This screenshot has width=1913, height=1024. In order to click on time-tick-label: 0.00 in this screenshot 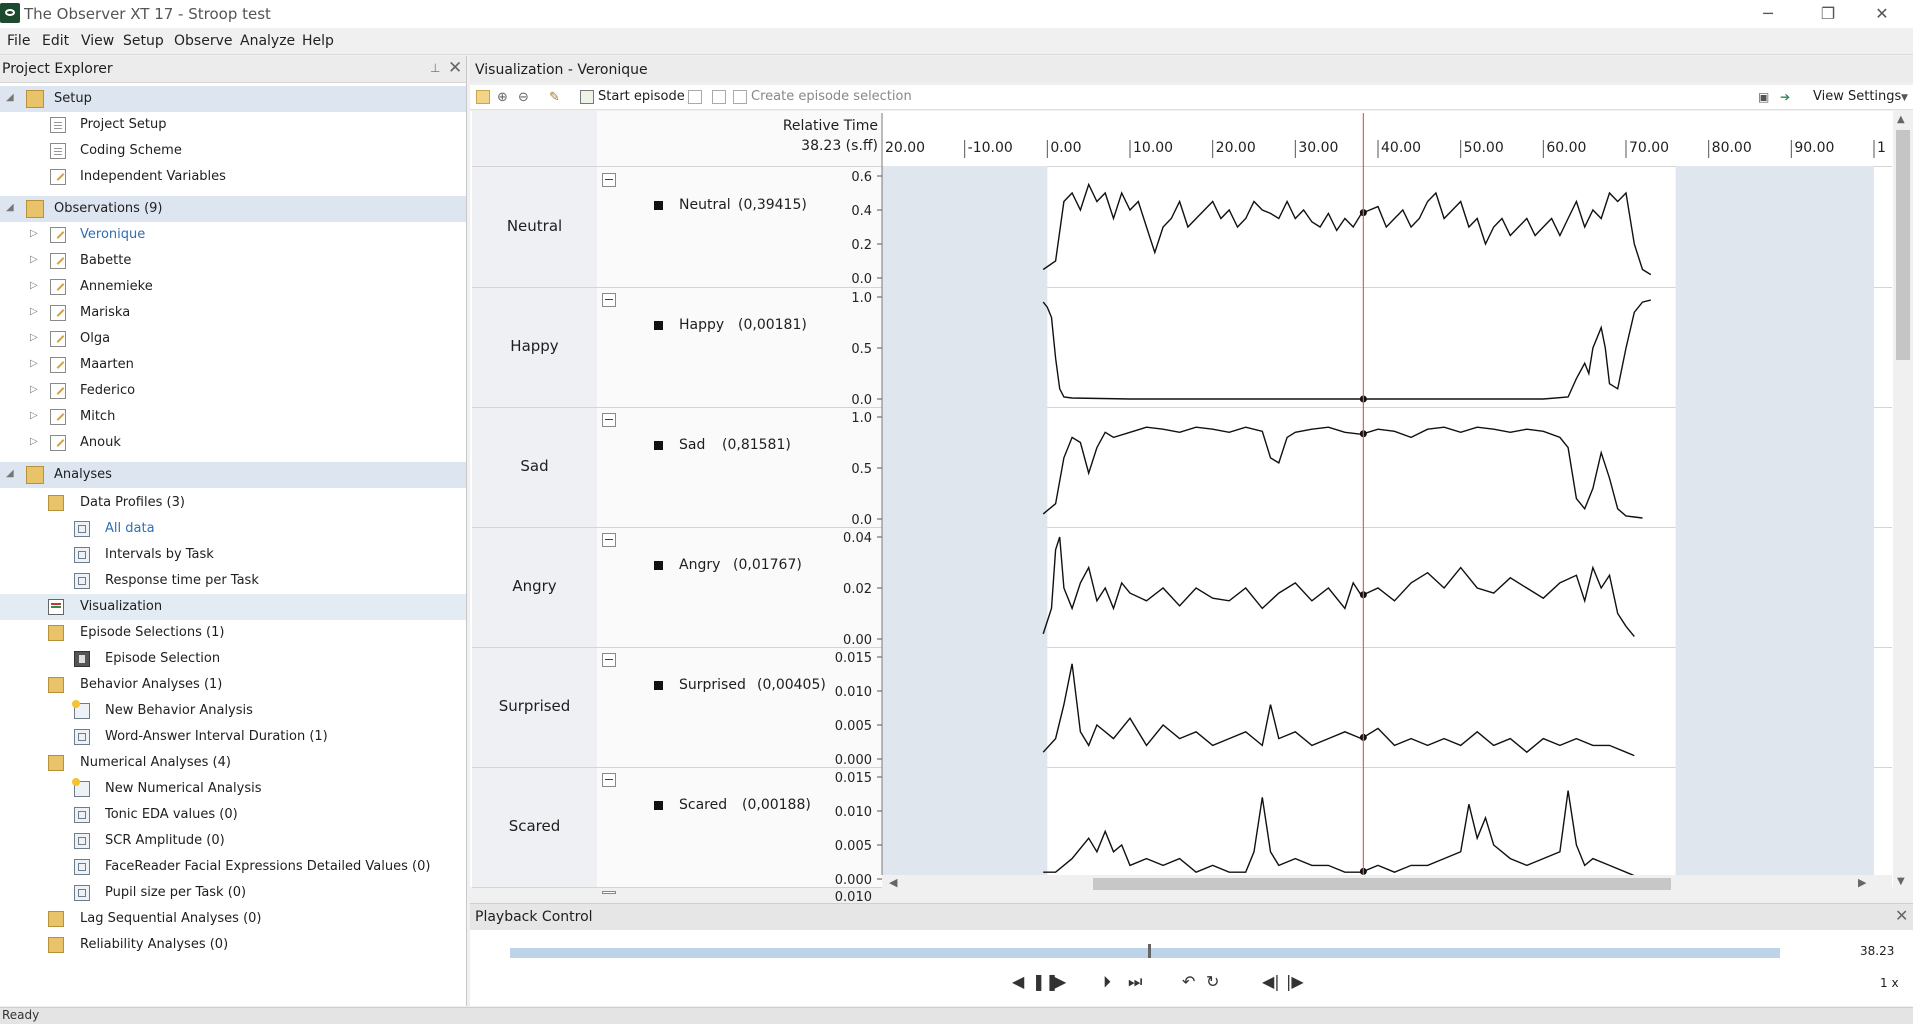, I will do `click(1065, 148)`.